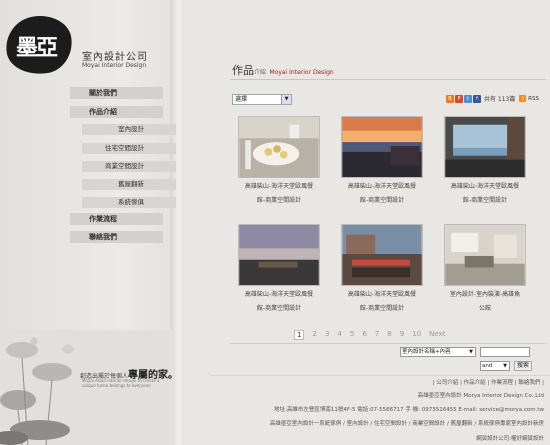 The height and width of the screenshot is (445, 550). I want to click on search-field-select: 室內設計名稱+內容 ▼, so click(438, 352).